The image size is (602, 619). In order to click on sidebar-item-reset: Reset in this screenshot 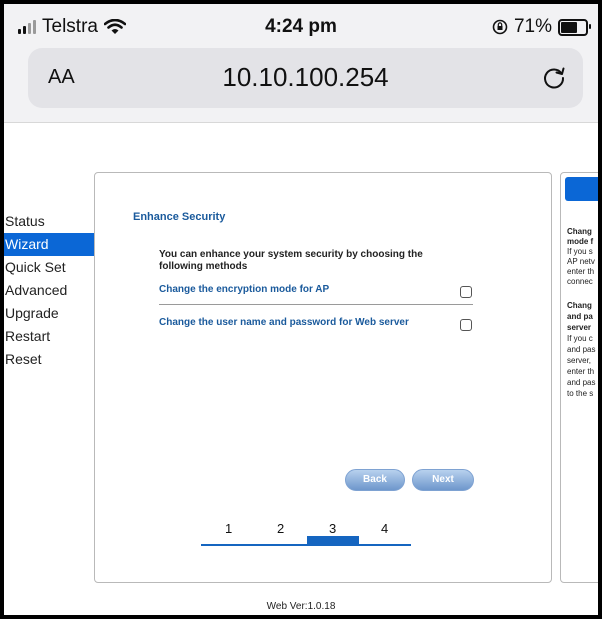, I will do `click(49, 359)`.